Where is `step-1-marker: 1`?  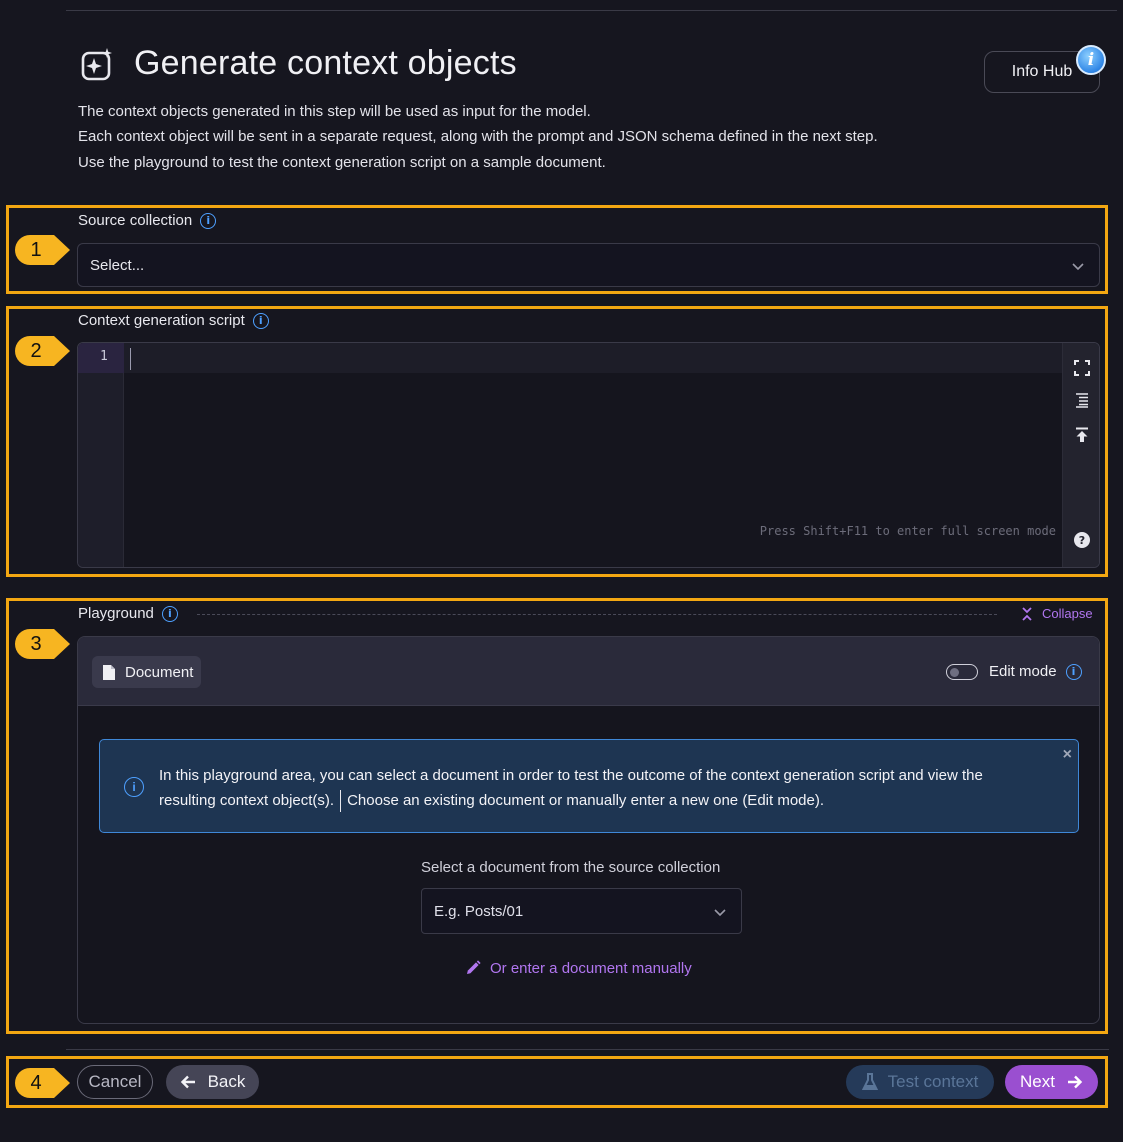
step-1-marker: 1 is located at coordinates (43, 250).